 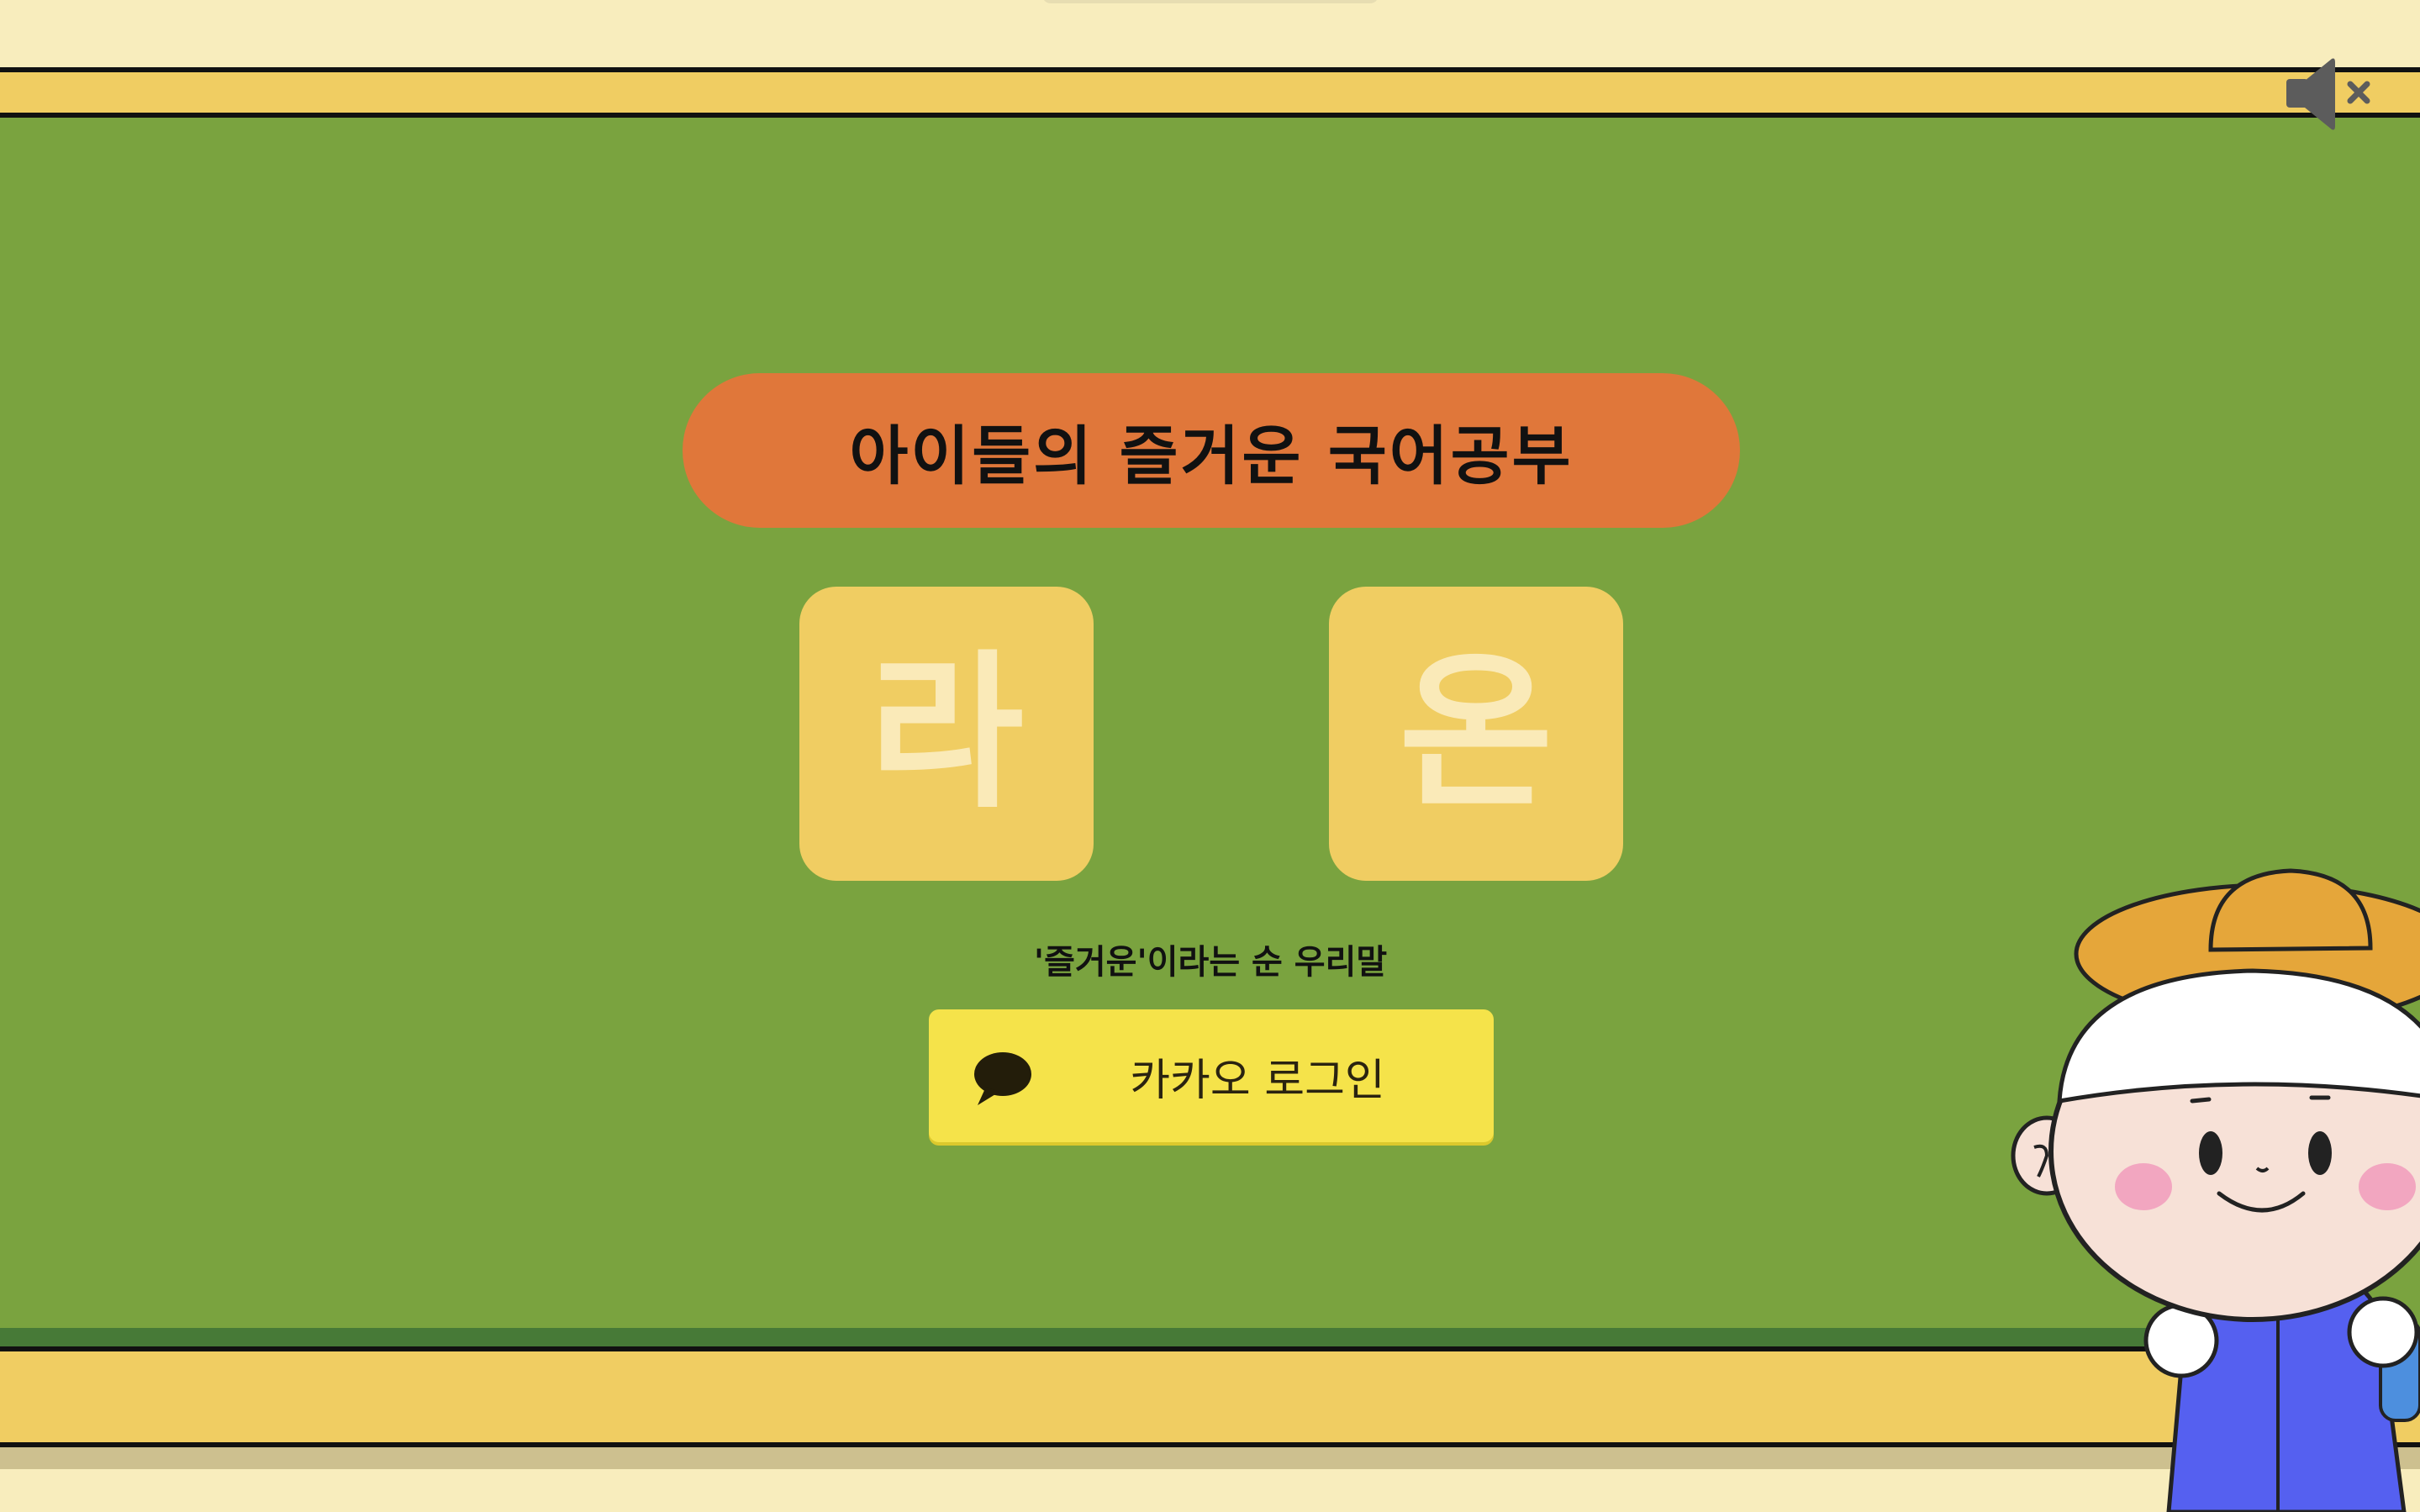 What do you see at coordinates (1257, 1080) in the screenshot?
I see `kakao-login-label: 카카오 로그인` at bounding box center [1257, 1080].